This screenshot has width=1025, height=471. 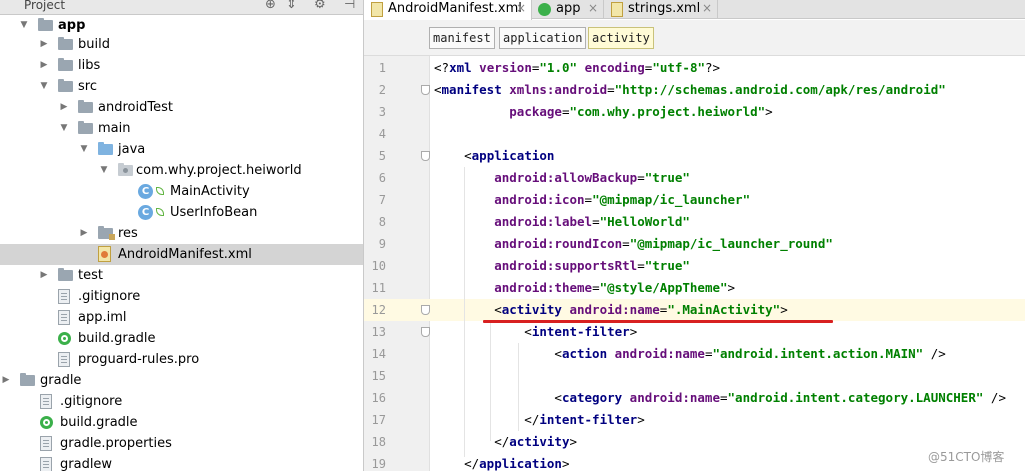 I want to click on breadcrumb-item: activity, so click(x=621, y=38).